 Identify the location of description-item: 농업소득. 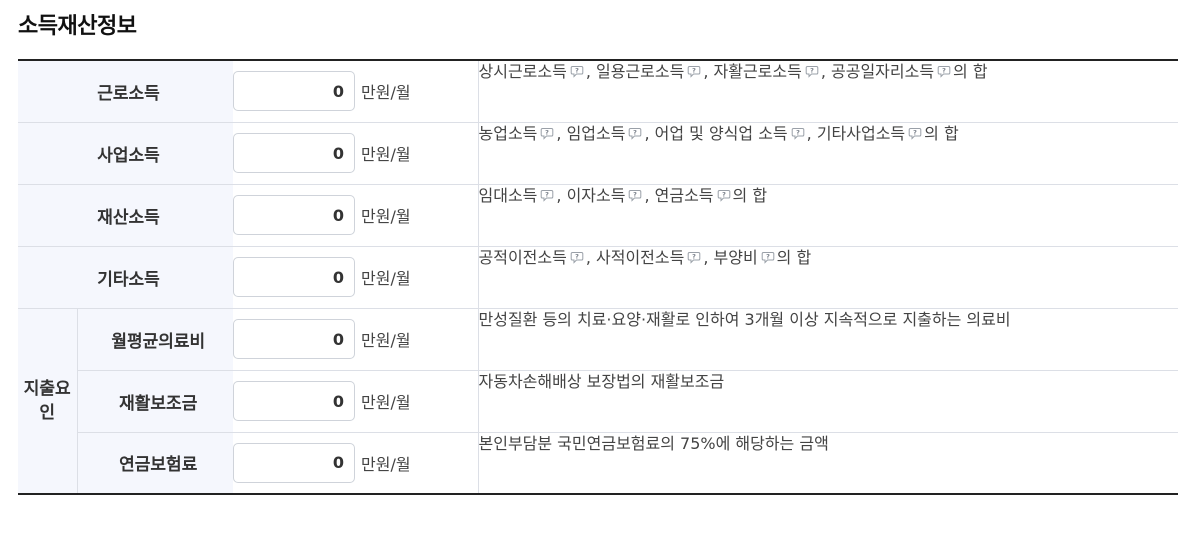
(508, 133).